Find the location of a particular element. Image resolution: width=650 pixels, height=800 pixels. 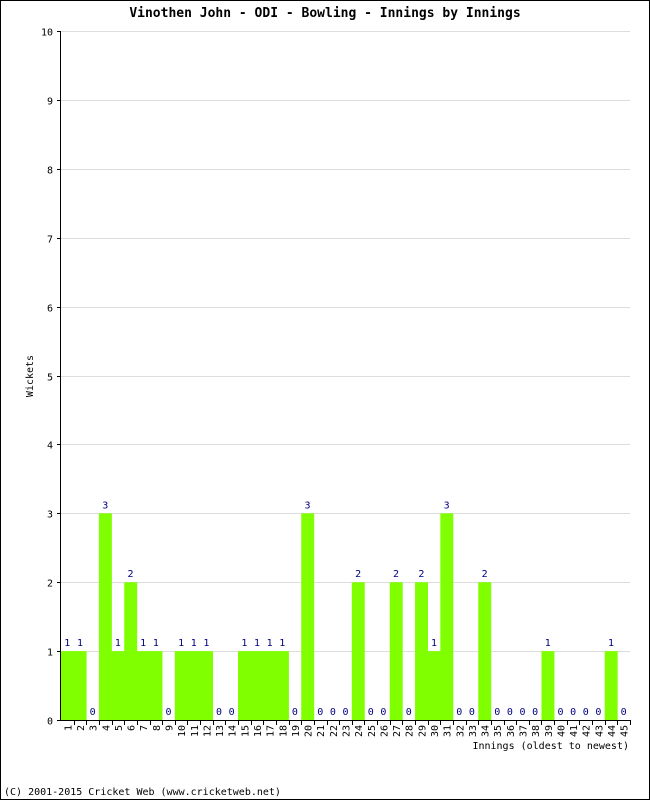

x-tick-label: 1 is located at coordinates (68, 728).